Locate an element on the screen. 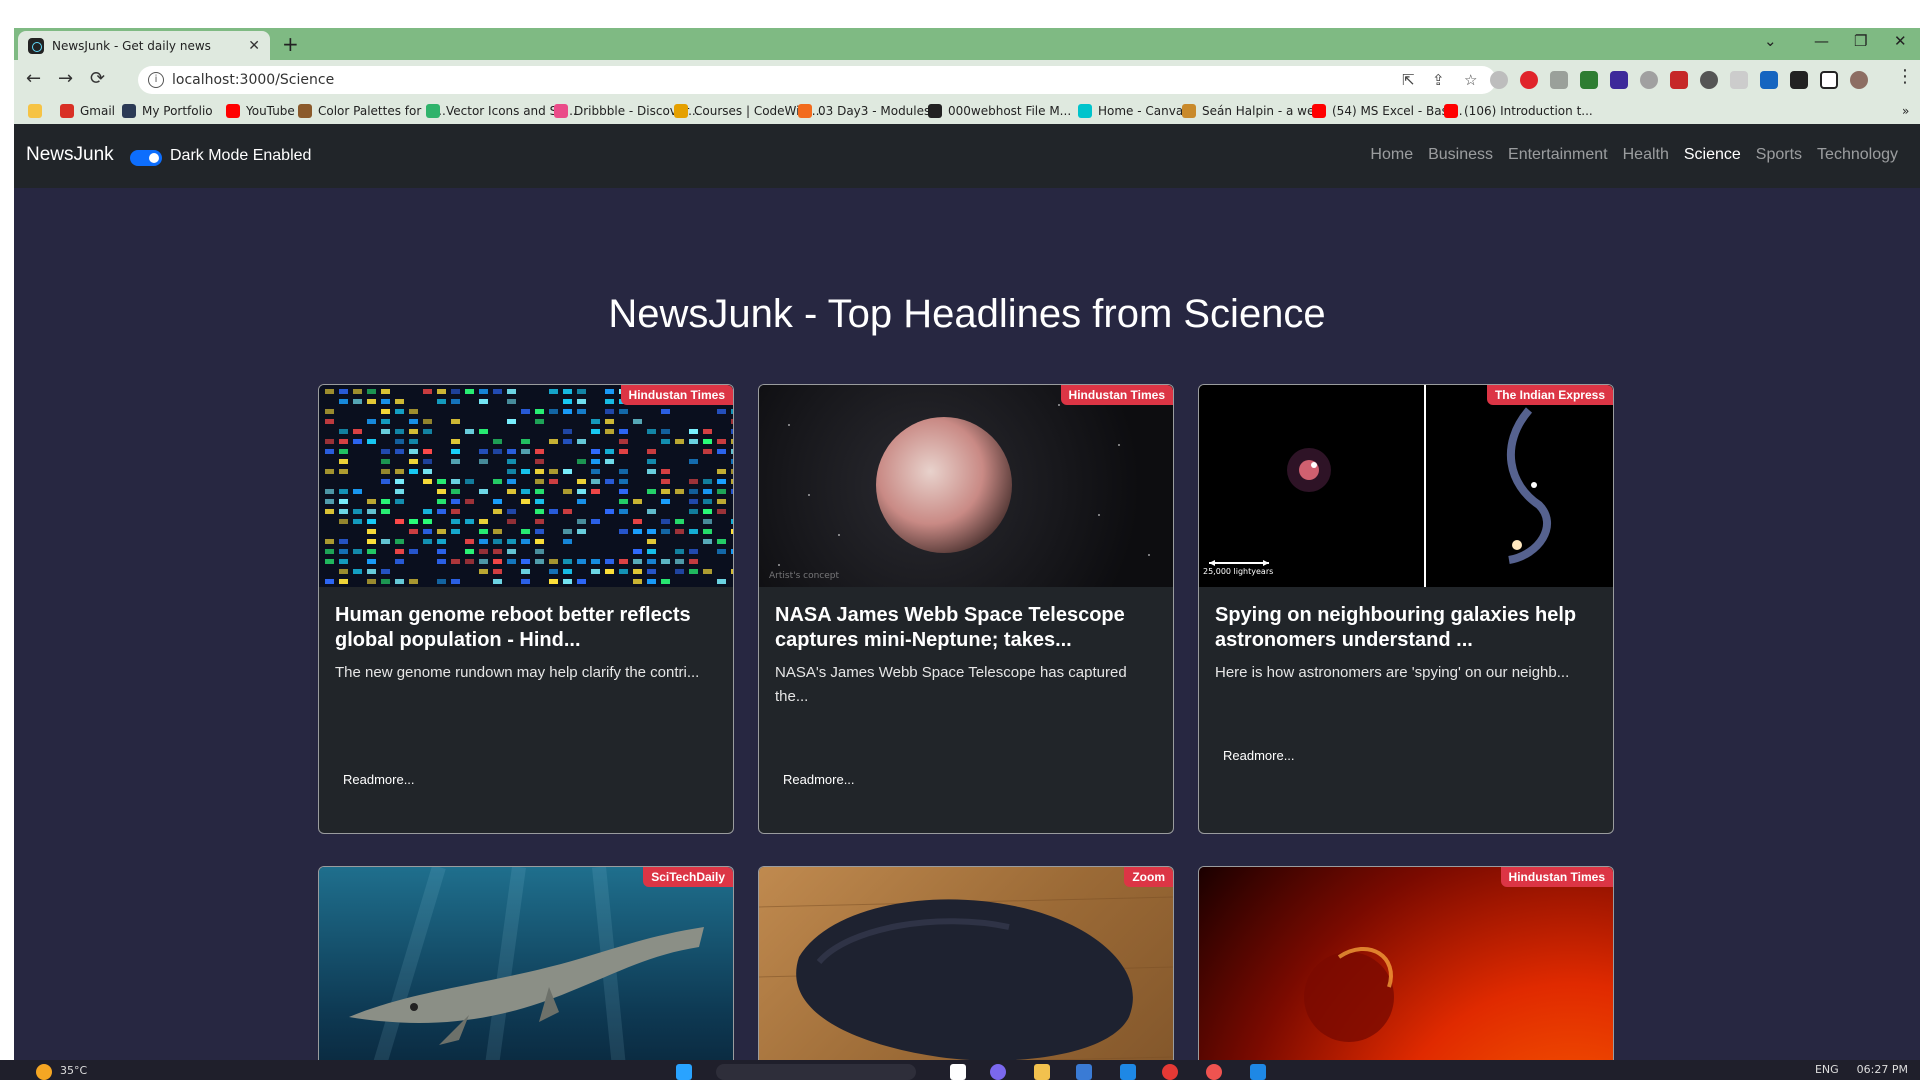  image-caption: Artist's concept is located at coordinates (804, 576).